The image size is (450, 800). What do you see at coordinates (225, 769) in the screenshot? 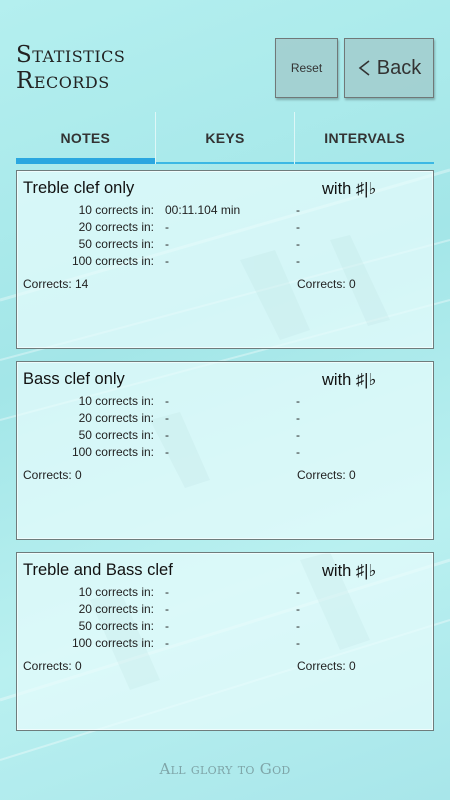
I see `footer-dedication: All glory to God` at bounding box center [225, 769].